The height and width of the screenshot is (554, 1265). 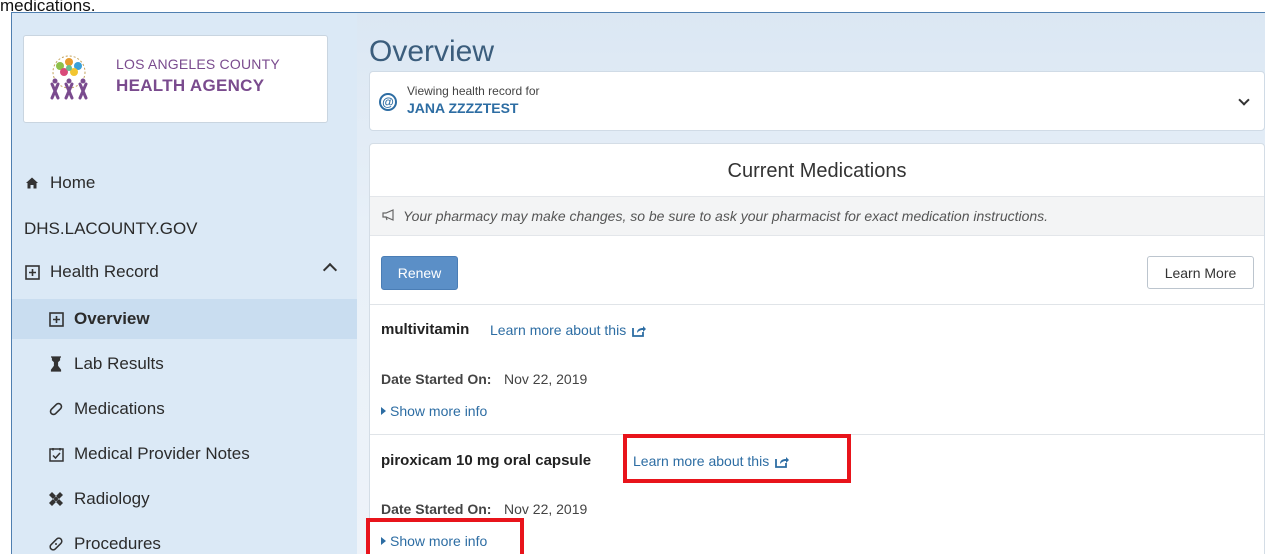 I want to click on flask-icon, so click(x=56, y=364).